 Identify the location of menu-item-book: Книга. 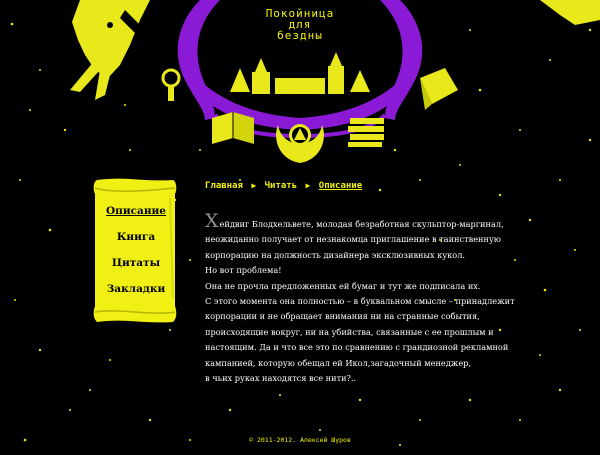
(136, 237).